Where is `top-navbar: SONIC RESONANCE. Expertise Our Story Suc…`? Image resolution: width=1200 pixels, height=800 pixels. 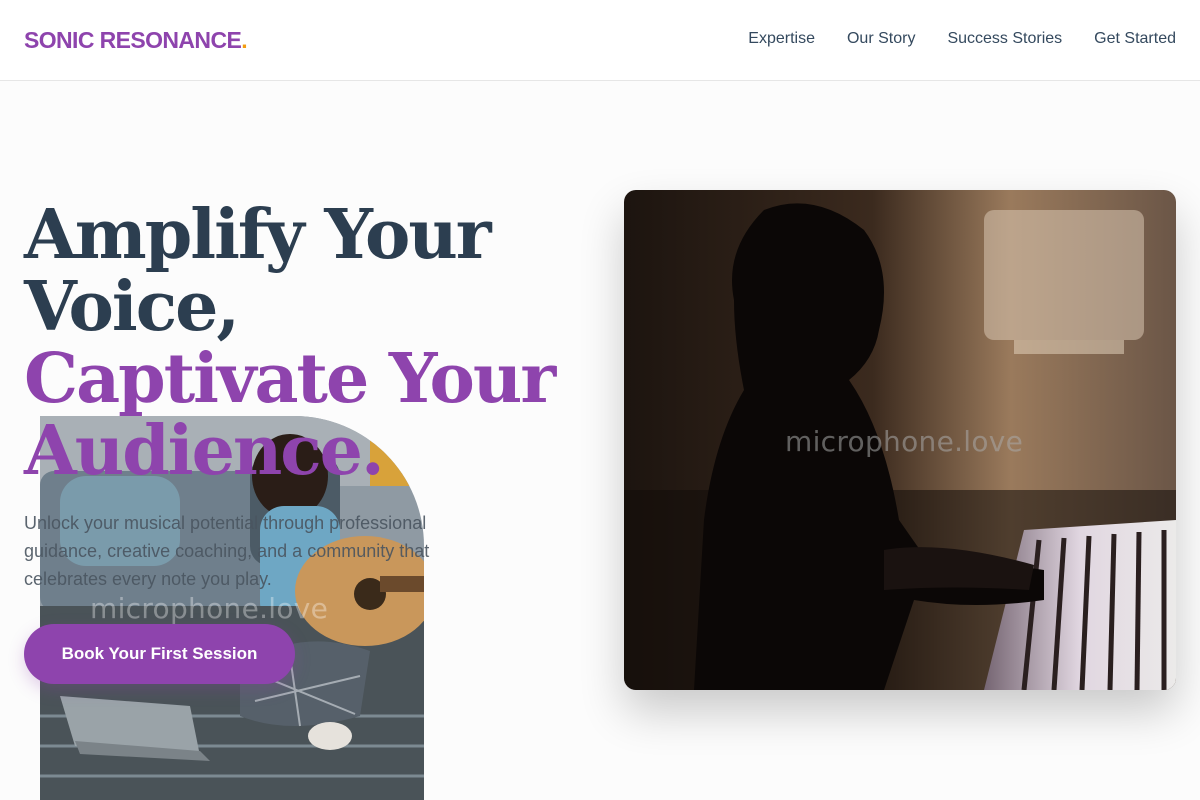 top-navbar: SONIC RESONANCE. Expertise Our Story Suc… is located at coordinates (600, 40).